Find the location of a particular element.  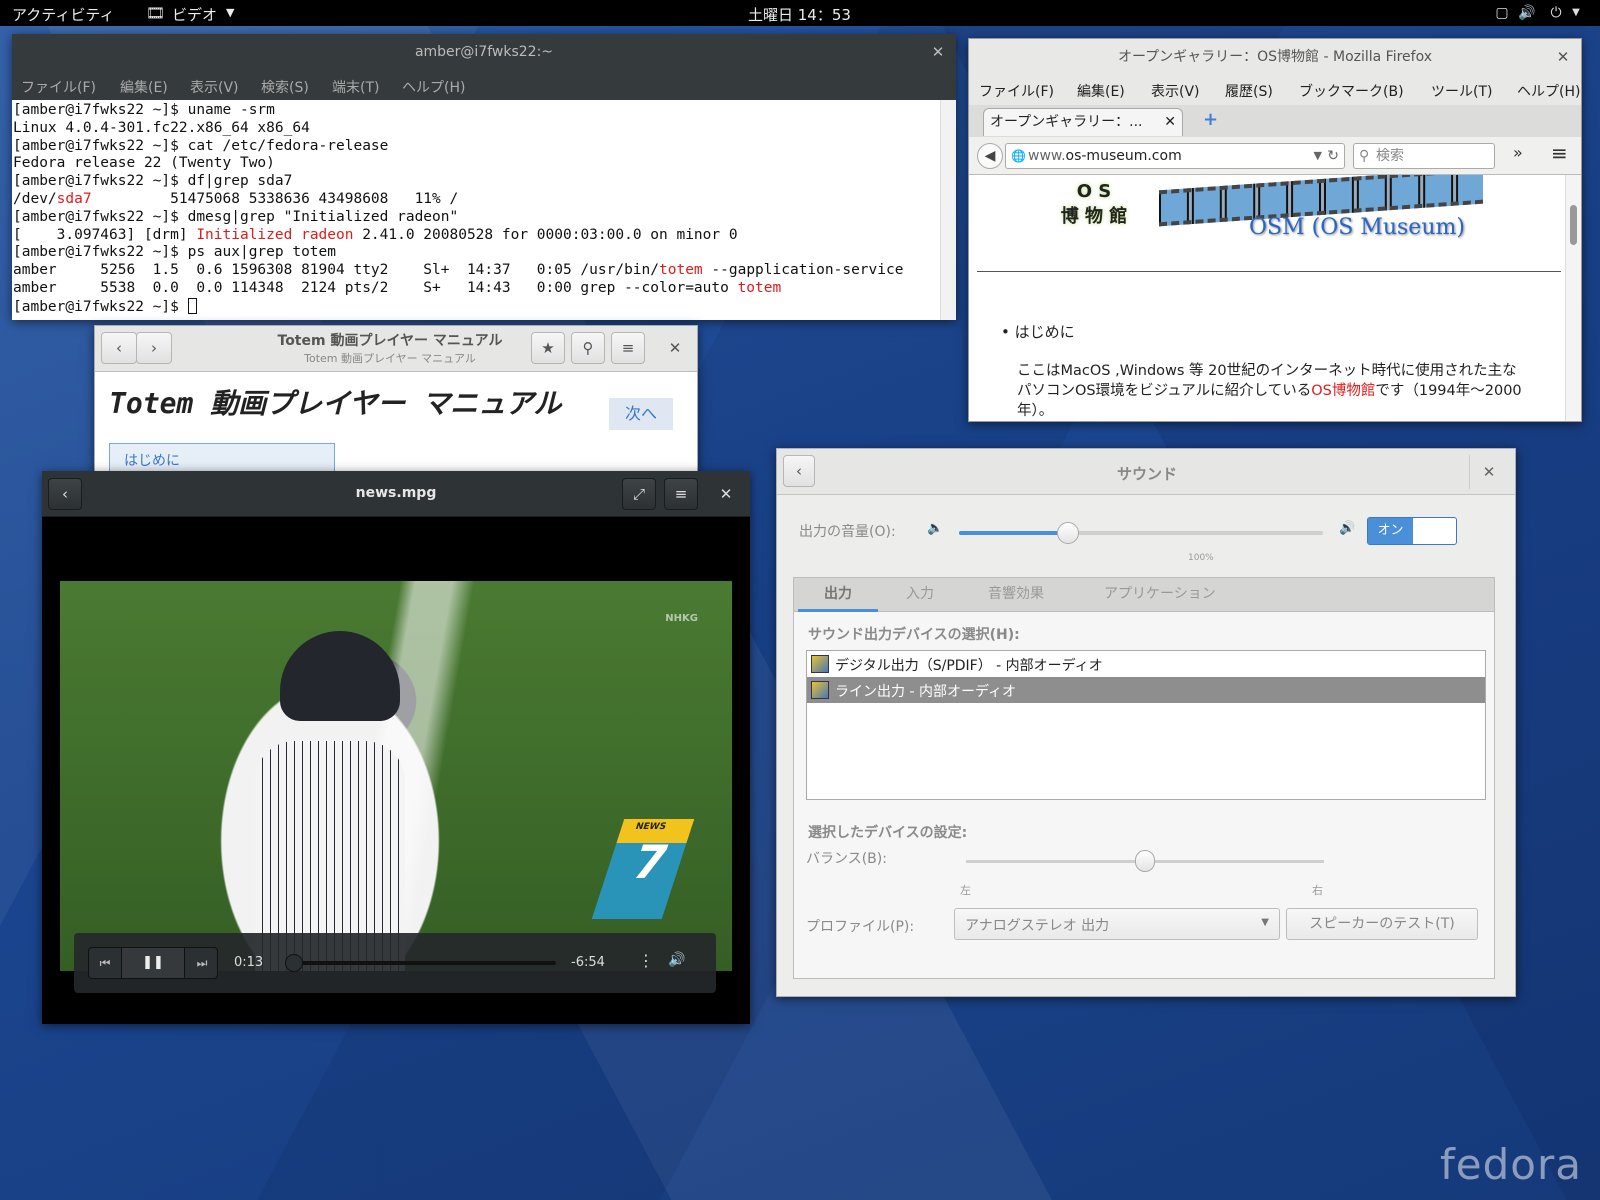

tab-input: 入力 is located at coordinates (920, 595).